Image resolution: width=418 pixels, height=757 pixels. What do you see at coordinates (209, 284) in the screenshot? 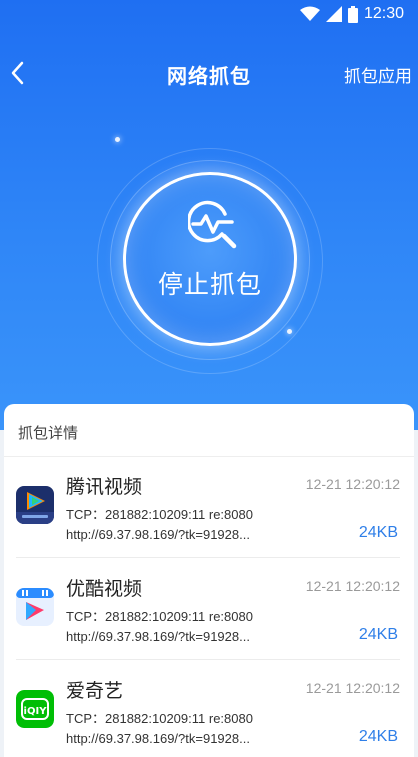
I see `stop-capture-label: 停止抓包` at bounding box center [209, 284].